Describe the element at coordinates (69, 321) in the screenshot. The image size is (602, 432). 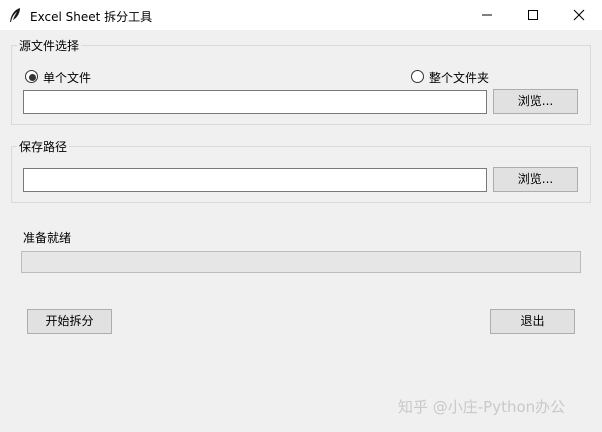
I see `start-split-button: 开始拆分` at that location.